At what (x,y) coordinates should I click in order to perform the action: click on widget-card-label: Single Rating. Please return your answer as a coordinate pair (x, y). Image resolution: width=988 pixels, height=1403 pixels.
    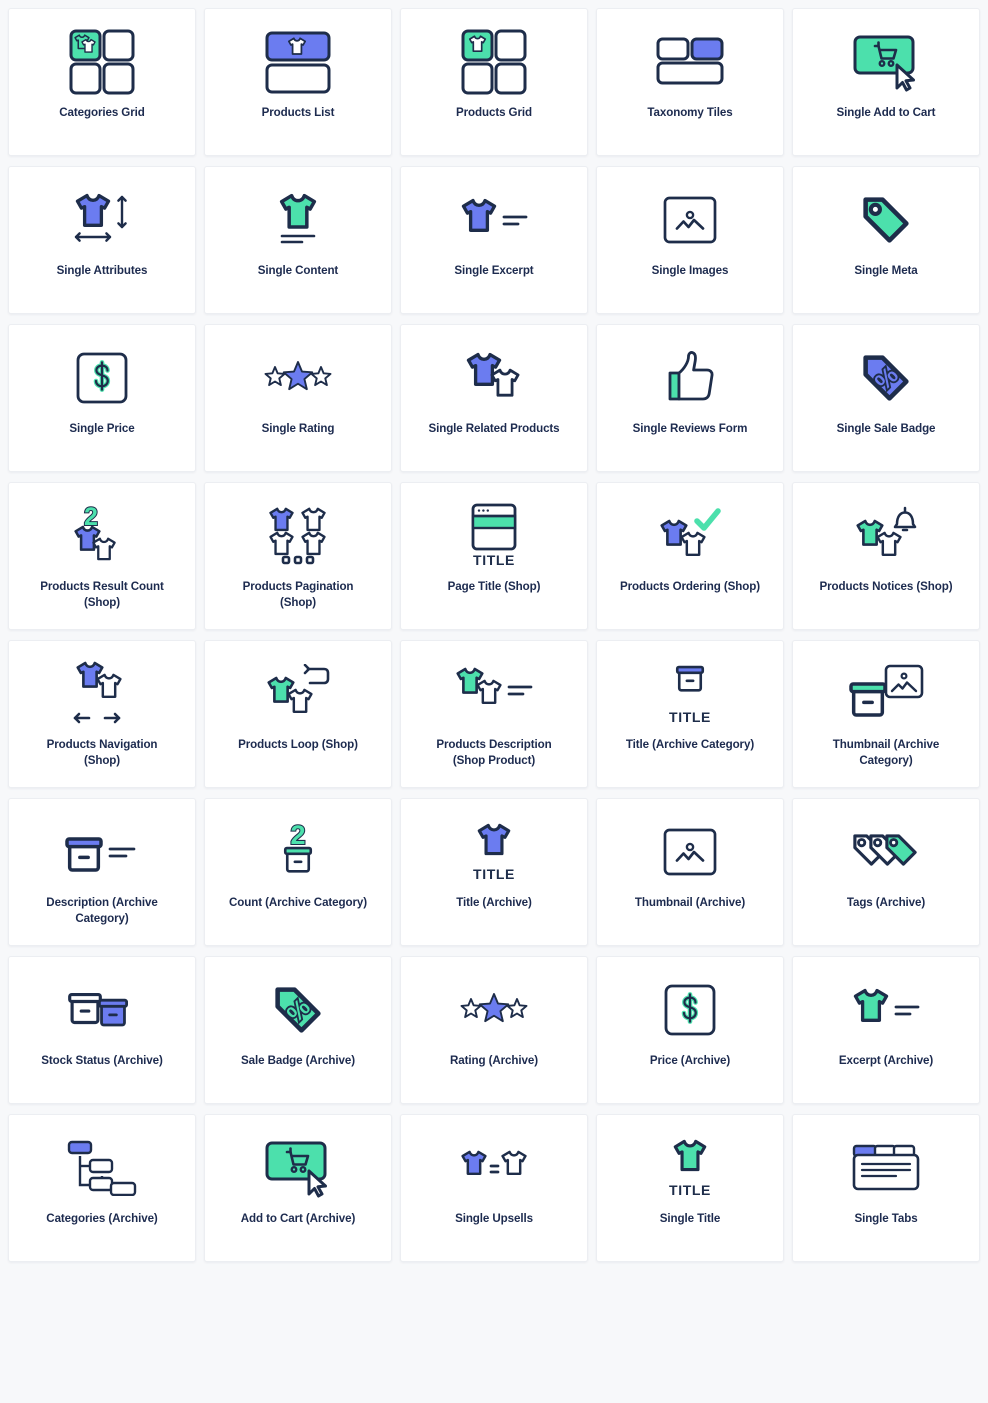
    Looking at the image, I should click on (298, 428).